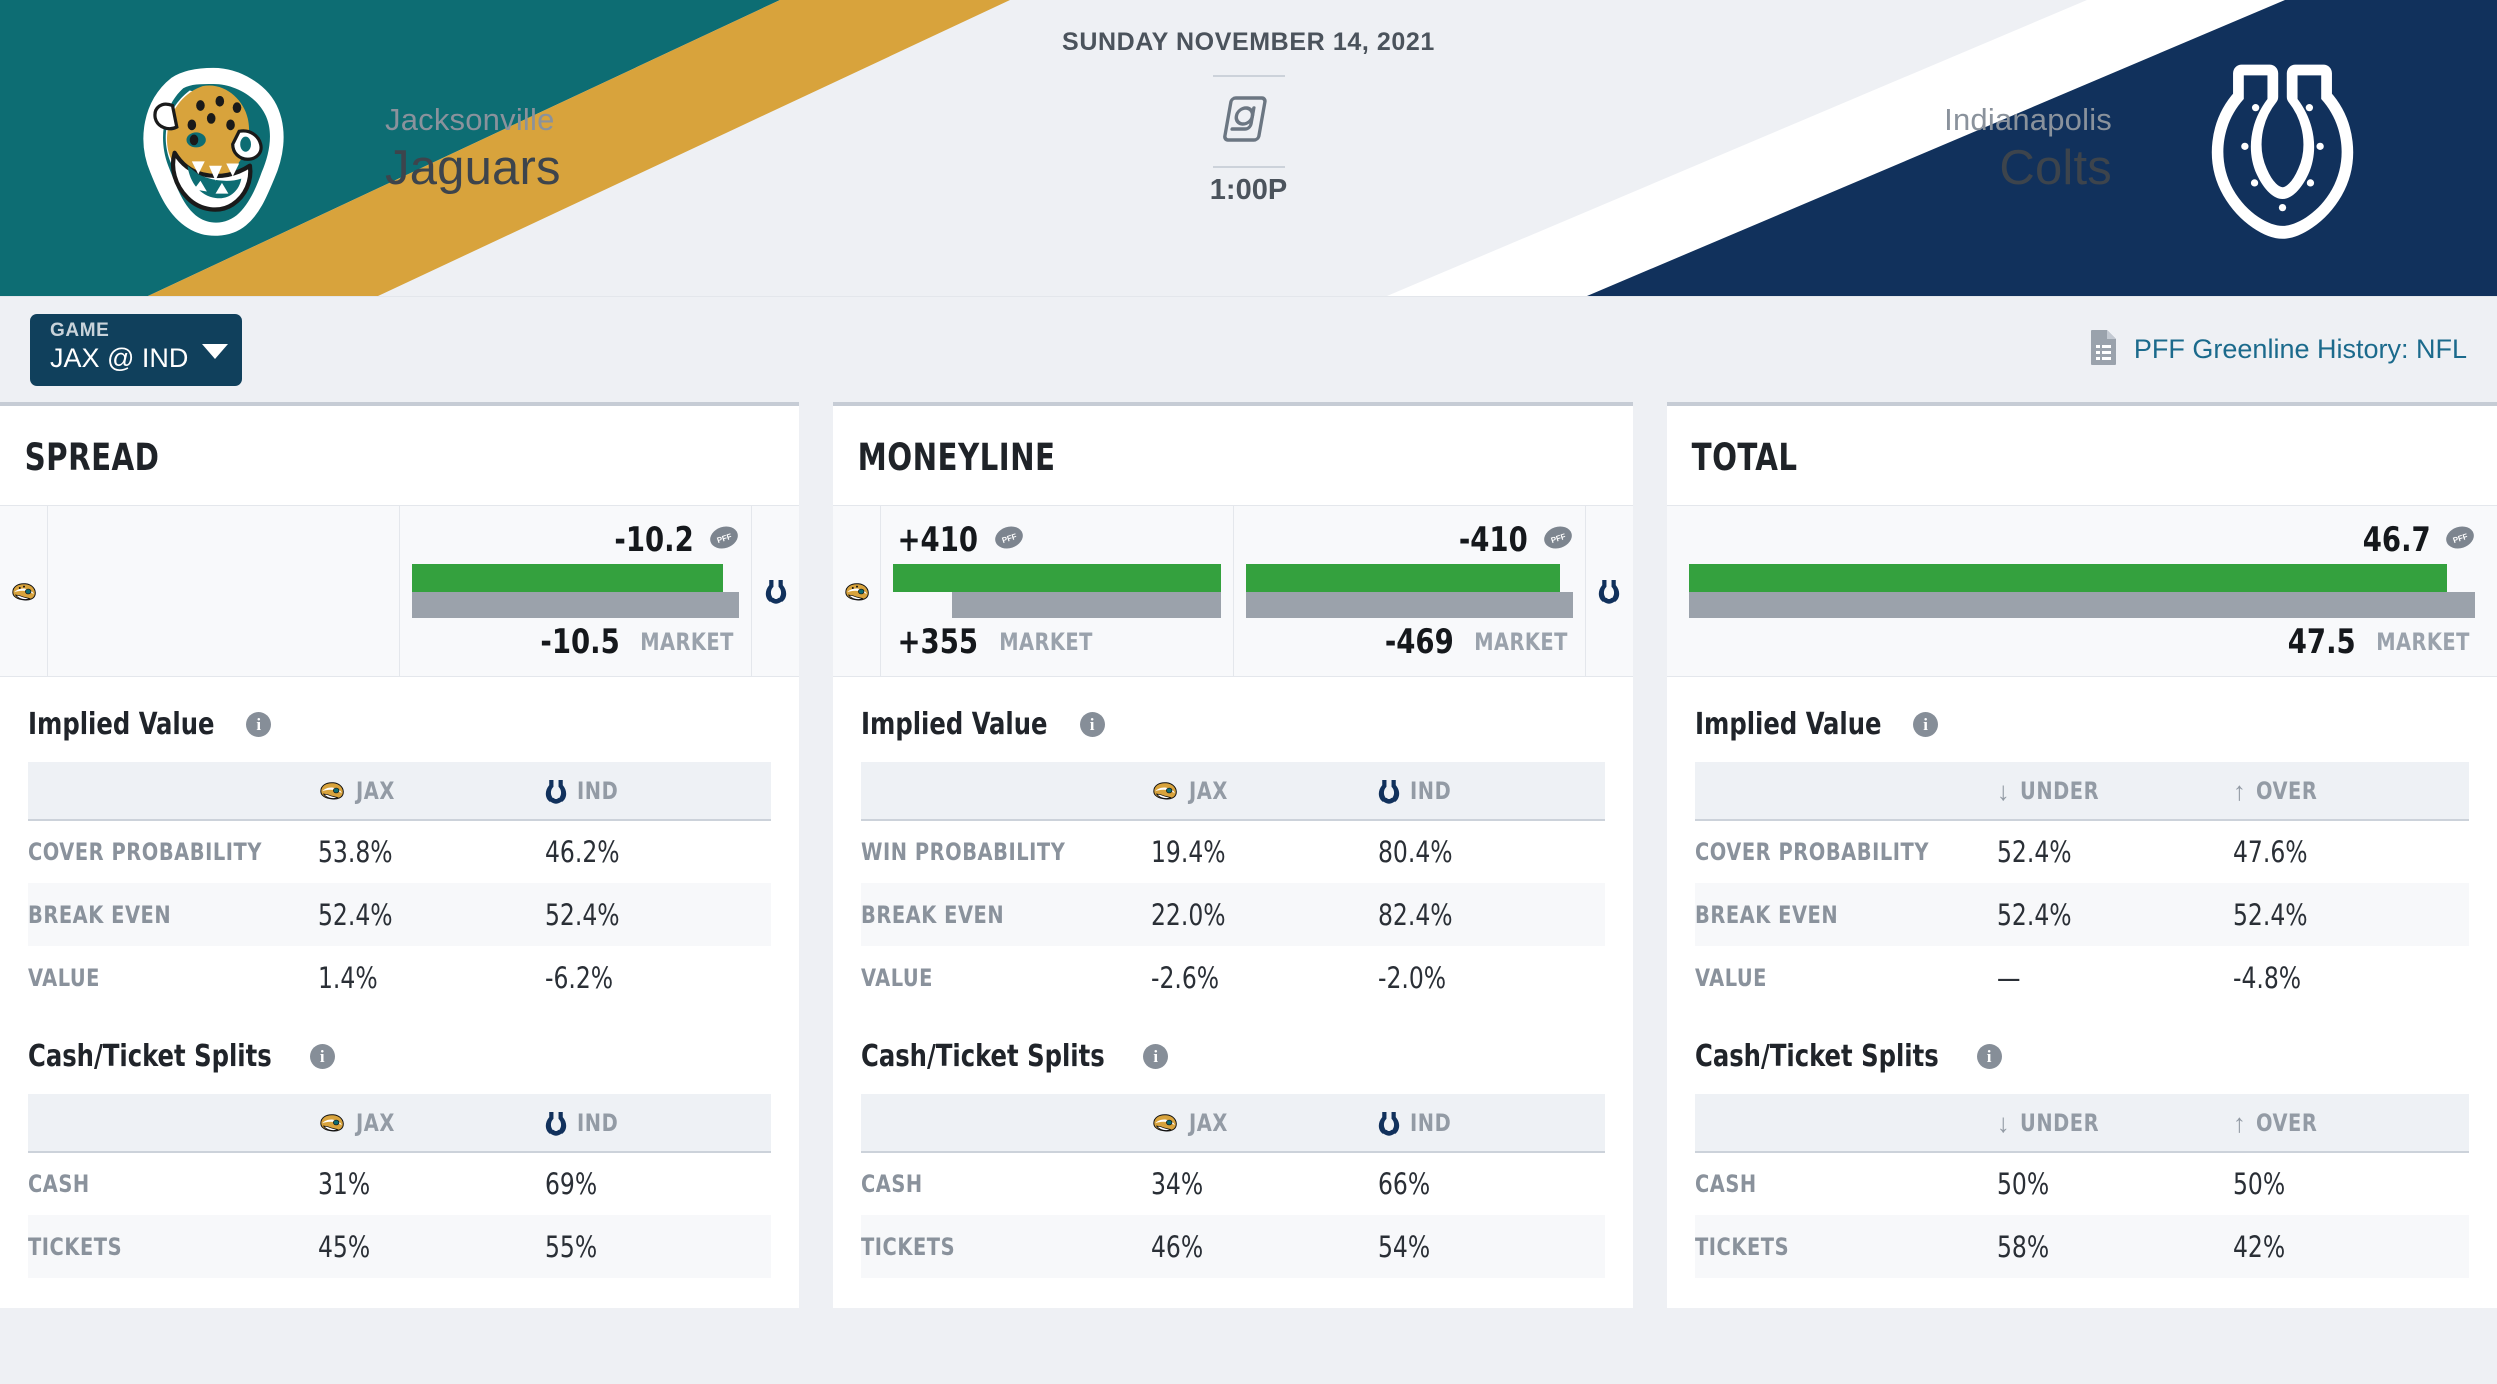  Describe the element at coordinates (2286, 790) in the screenshot. I see `header-label-over: OVER` at that location.